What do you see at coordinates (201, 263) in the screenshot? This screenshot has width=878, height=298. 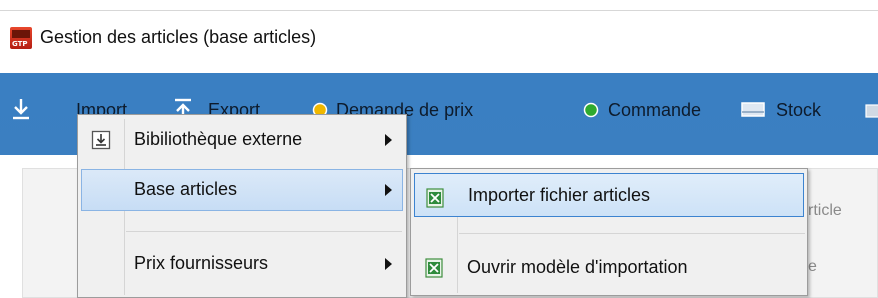 I see `menu-item-label: Prix fournisseurs` at bounding box center [201, 263].